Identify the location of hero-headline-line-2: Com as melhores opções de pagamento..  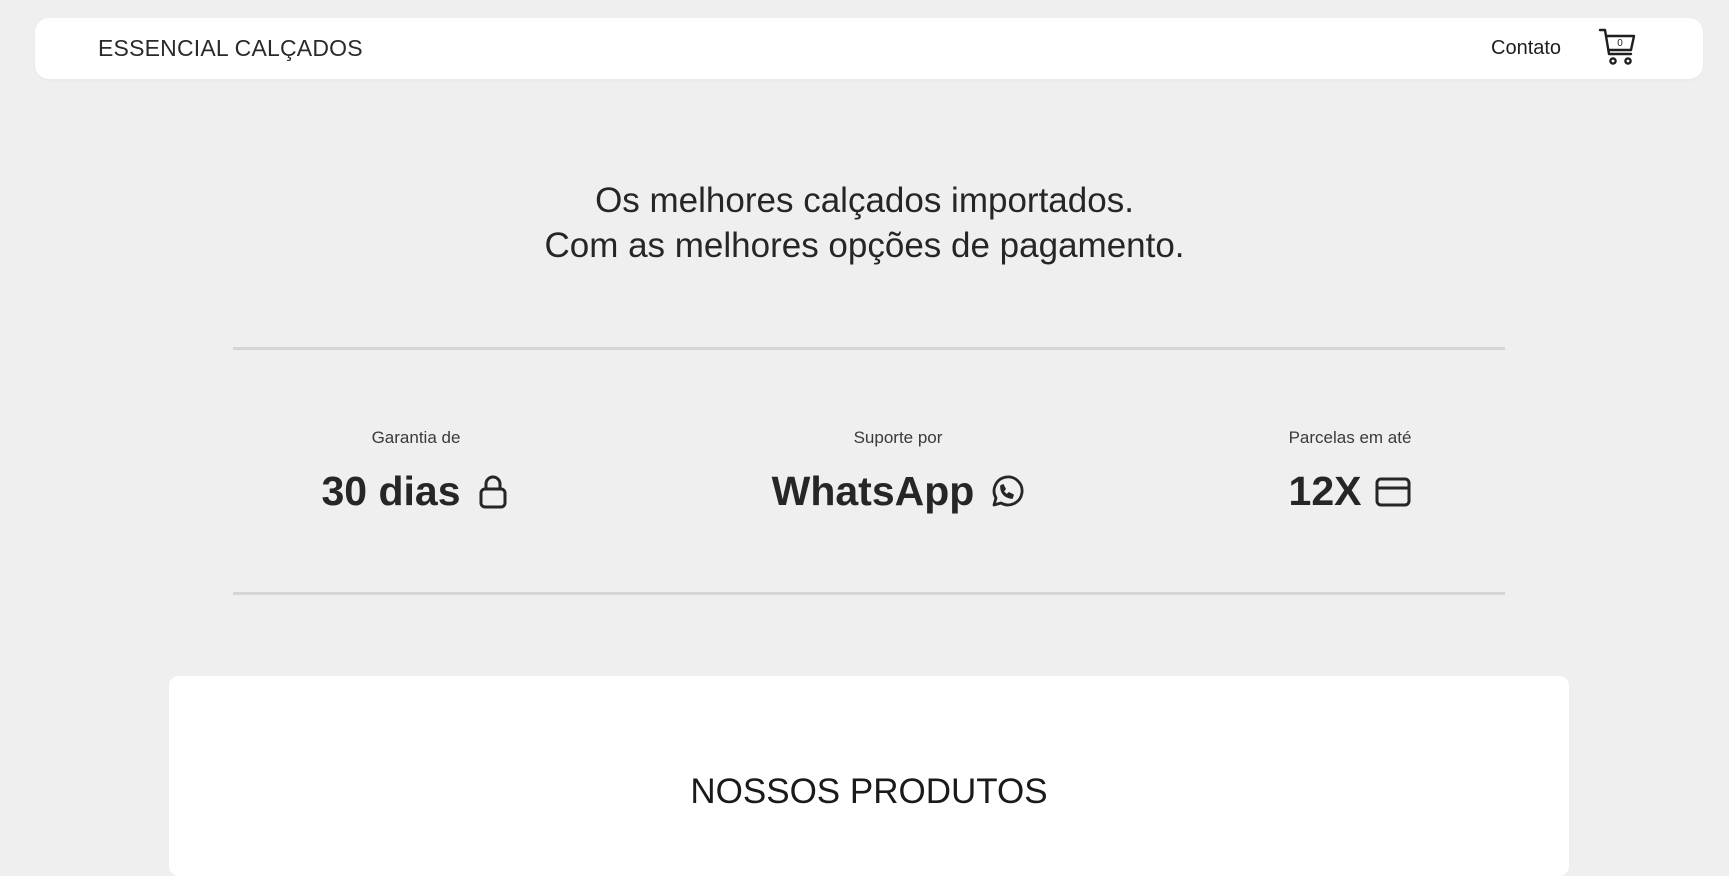
(864, 245).